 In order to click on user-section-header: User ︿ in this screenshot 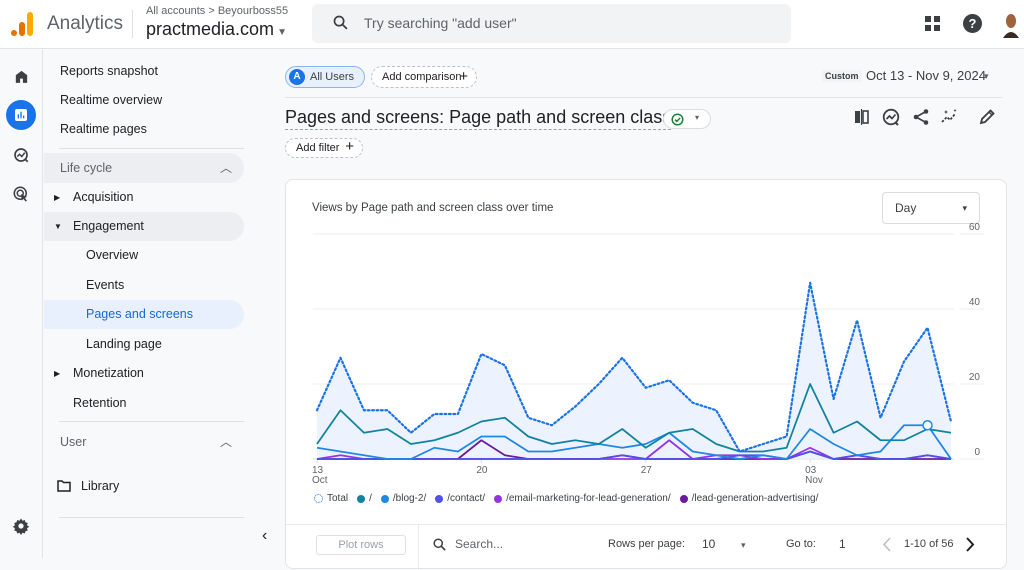, I will do `click(144, 442)`.